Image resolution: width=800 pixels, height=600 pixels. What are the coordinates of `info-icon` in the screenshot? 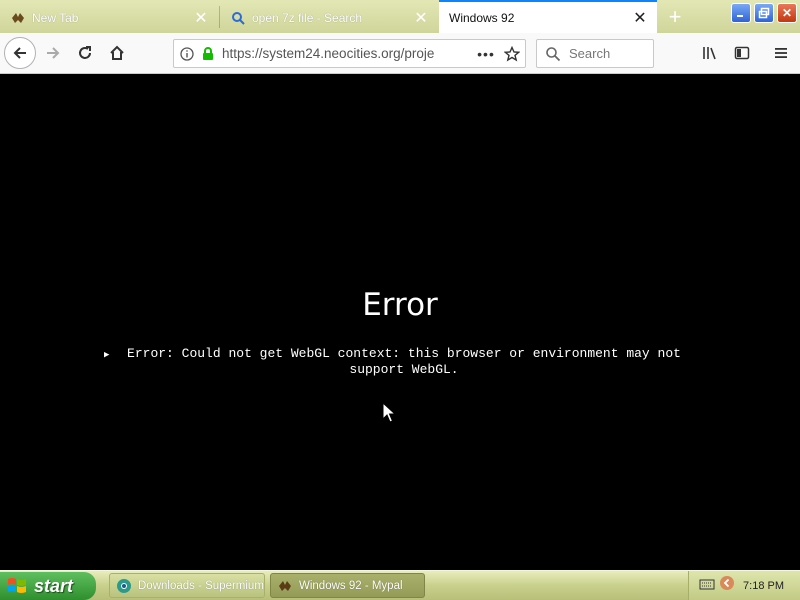 It's located at (187, 53).